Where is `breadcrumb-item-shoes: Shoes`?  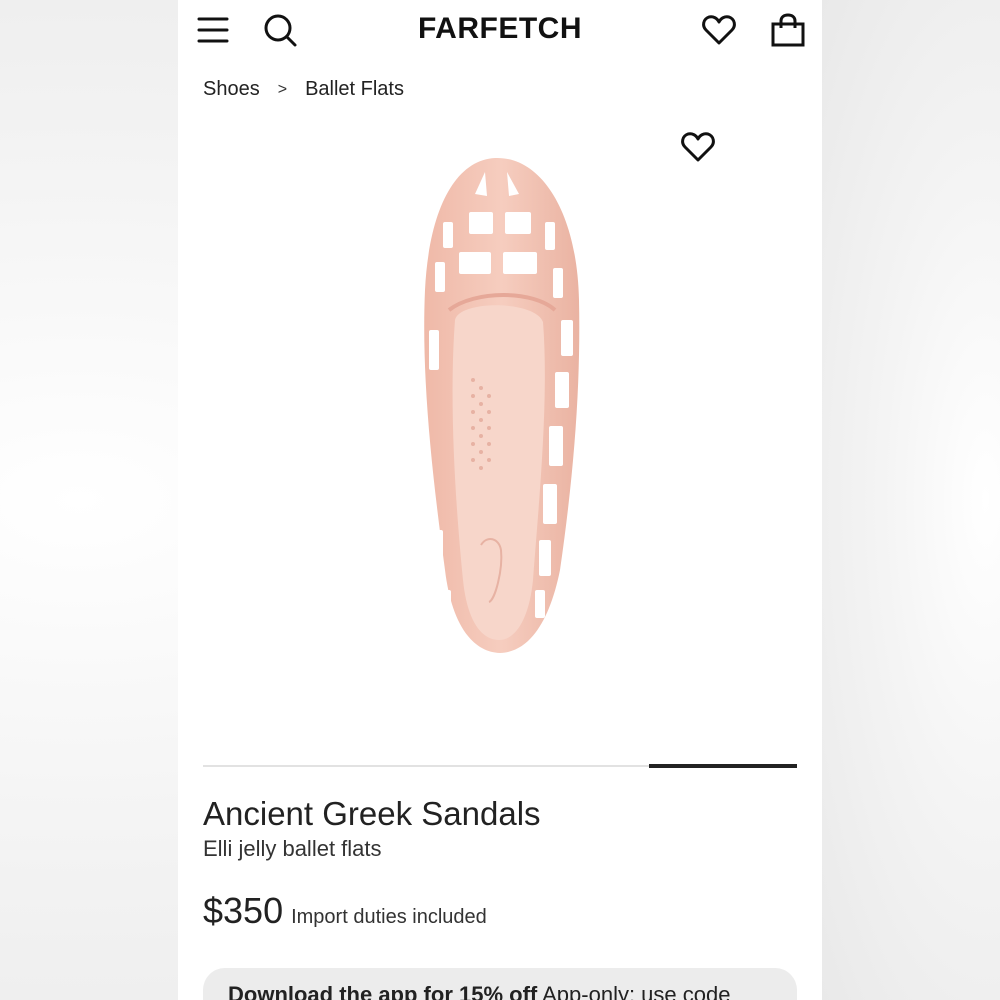 breadcrumb-item-shoes: Shoes is located at coordinates (231, 89).